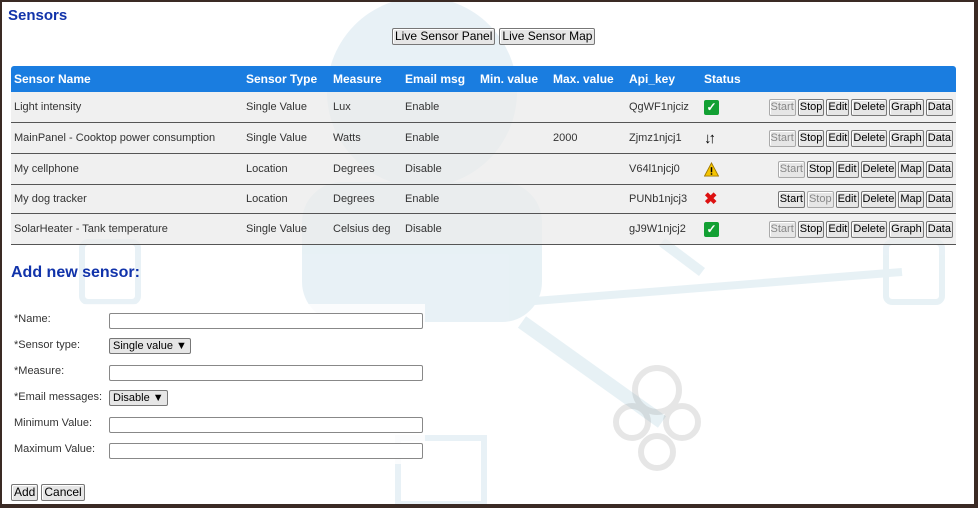 This screenshot has width=978, height=508. I want to click on max-value-cell: 2000, so click(588, 138).